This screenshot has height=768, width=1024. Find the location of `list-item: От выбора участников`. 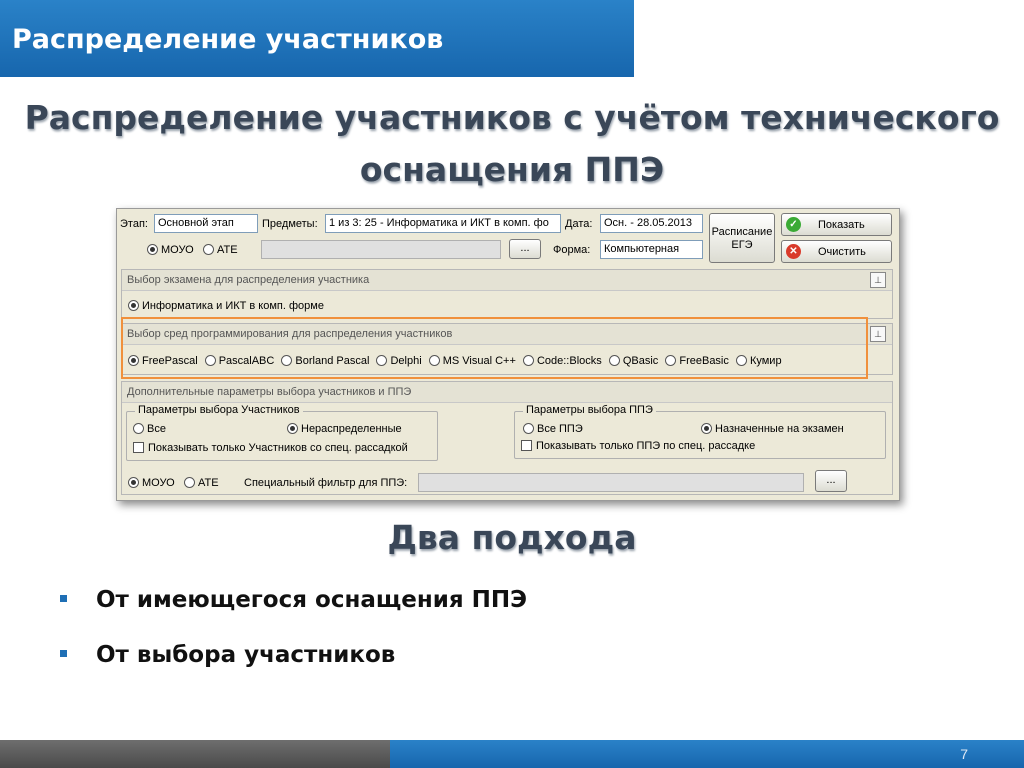

list-item: От выбора участников is located at coordinates (293, 667).